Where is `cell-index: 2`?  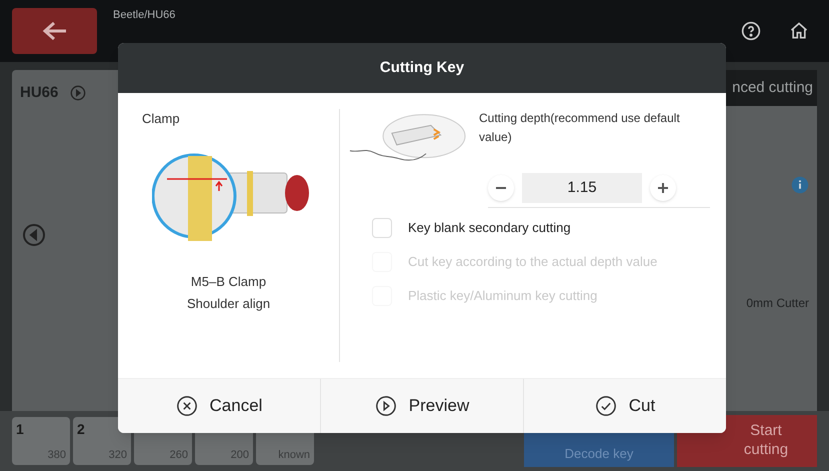 cell-index: 2 is located at coordinates (81, 429).